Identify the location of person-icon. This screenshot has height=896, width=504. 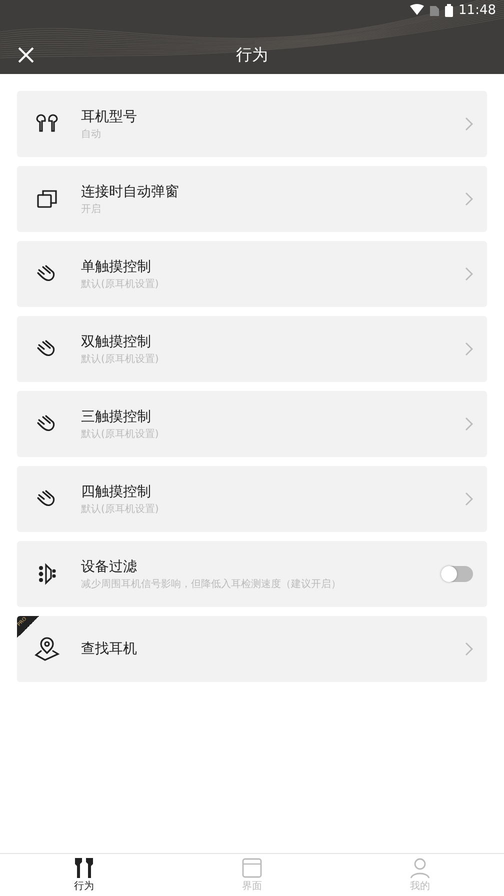
(420, 868).